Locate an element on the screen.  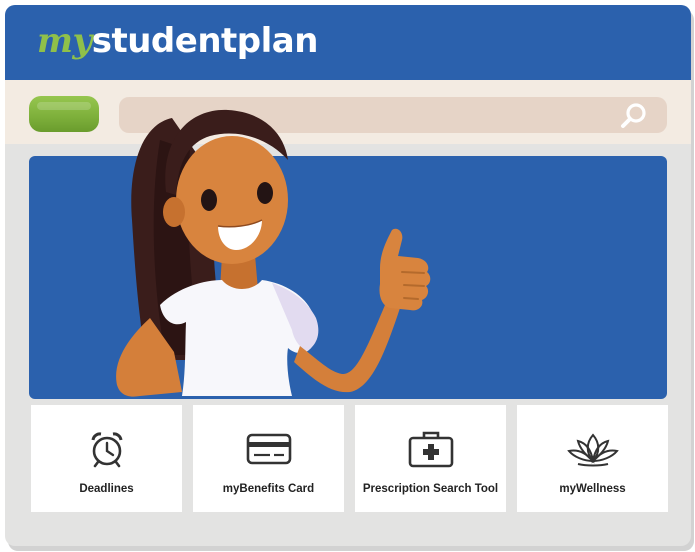
tile-mybenefits-card: myBenefits Card is located at coordinates (268, 458).